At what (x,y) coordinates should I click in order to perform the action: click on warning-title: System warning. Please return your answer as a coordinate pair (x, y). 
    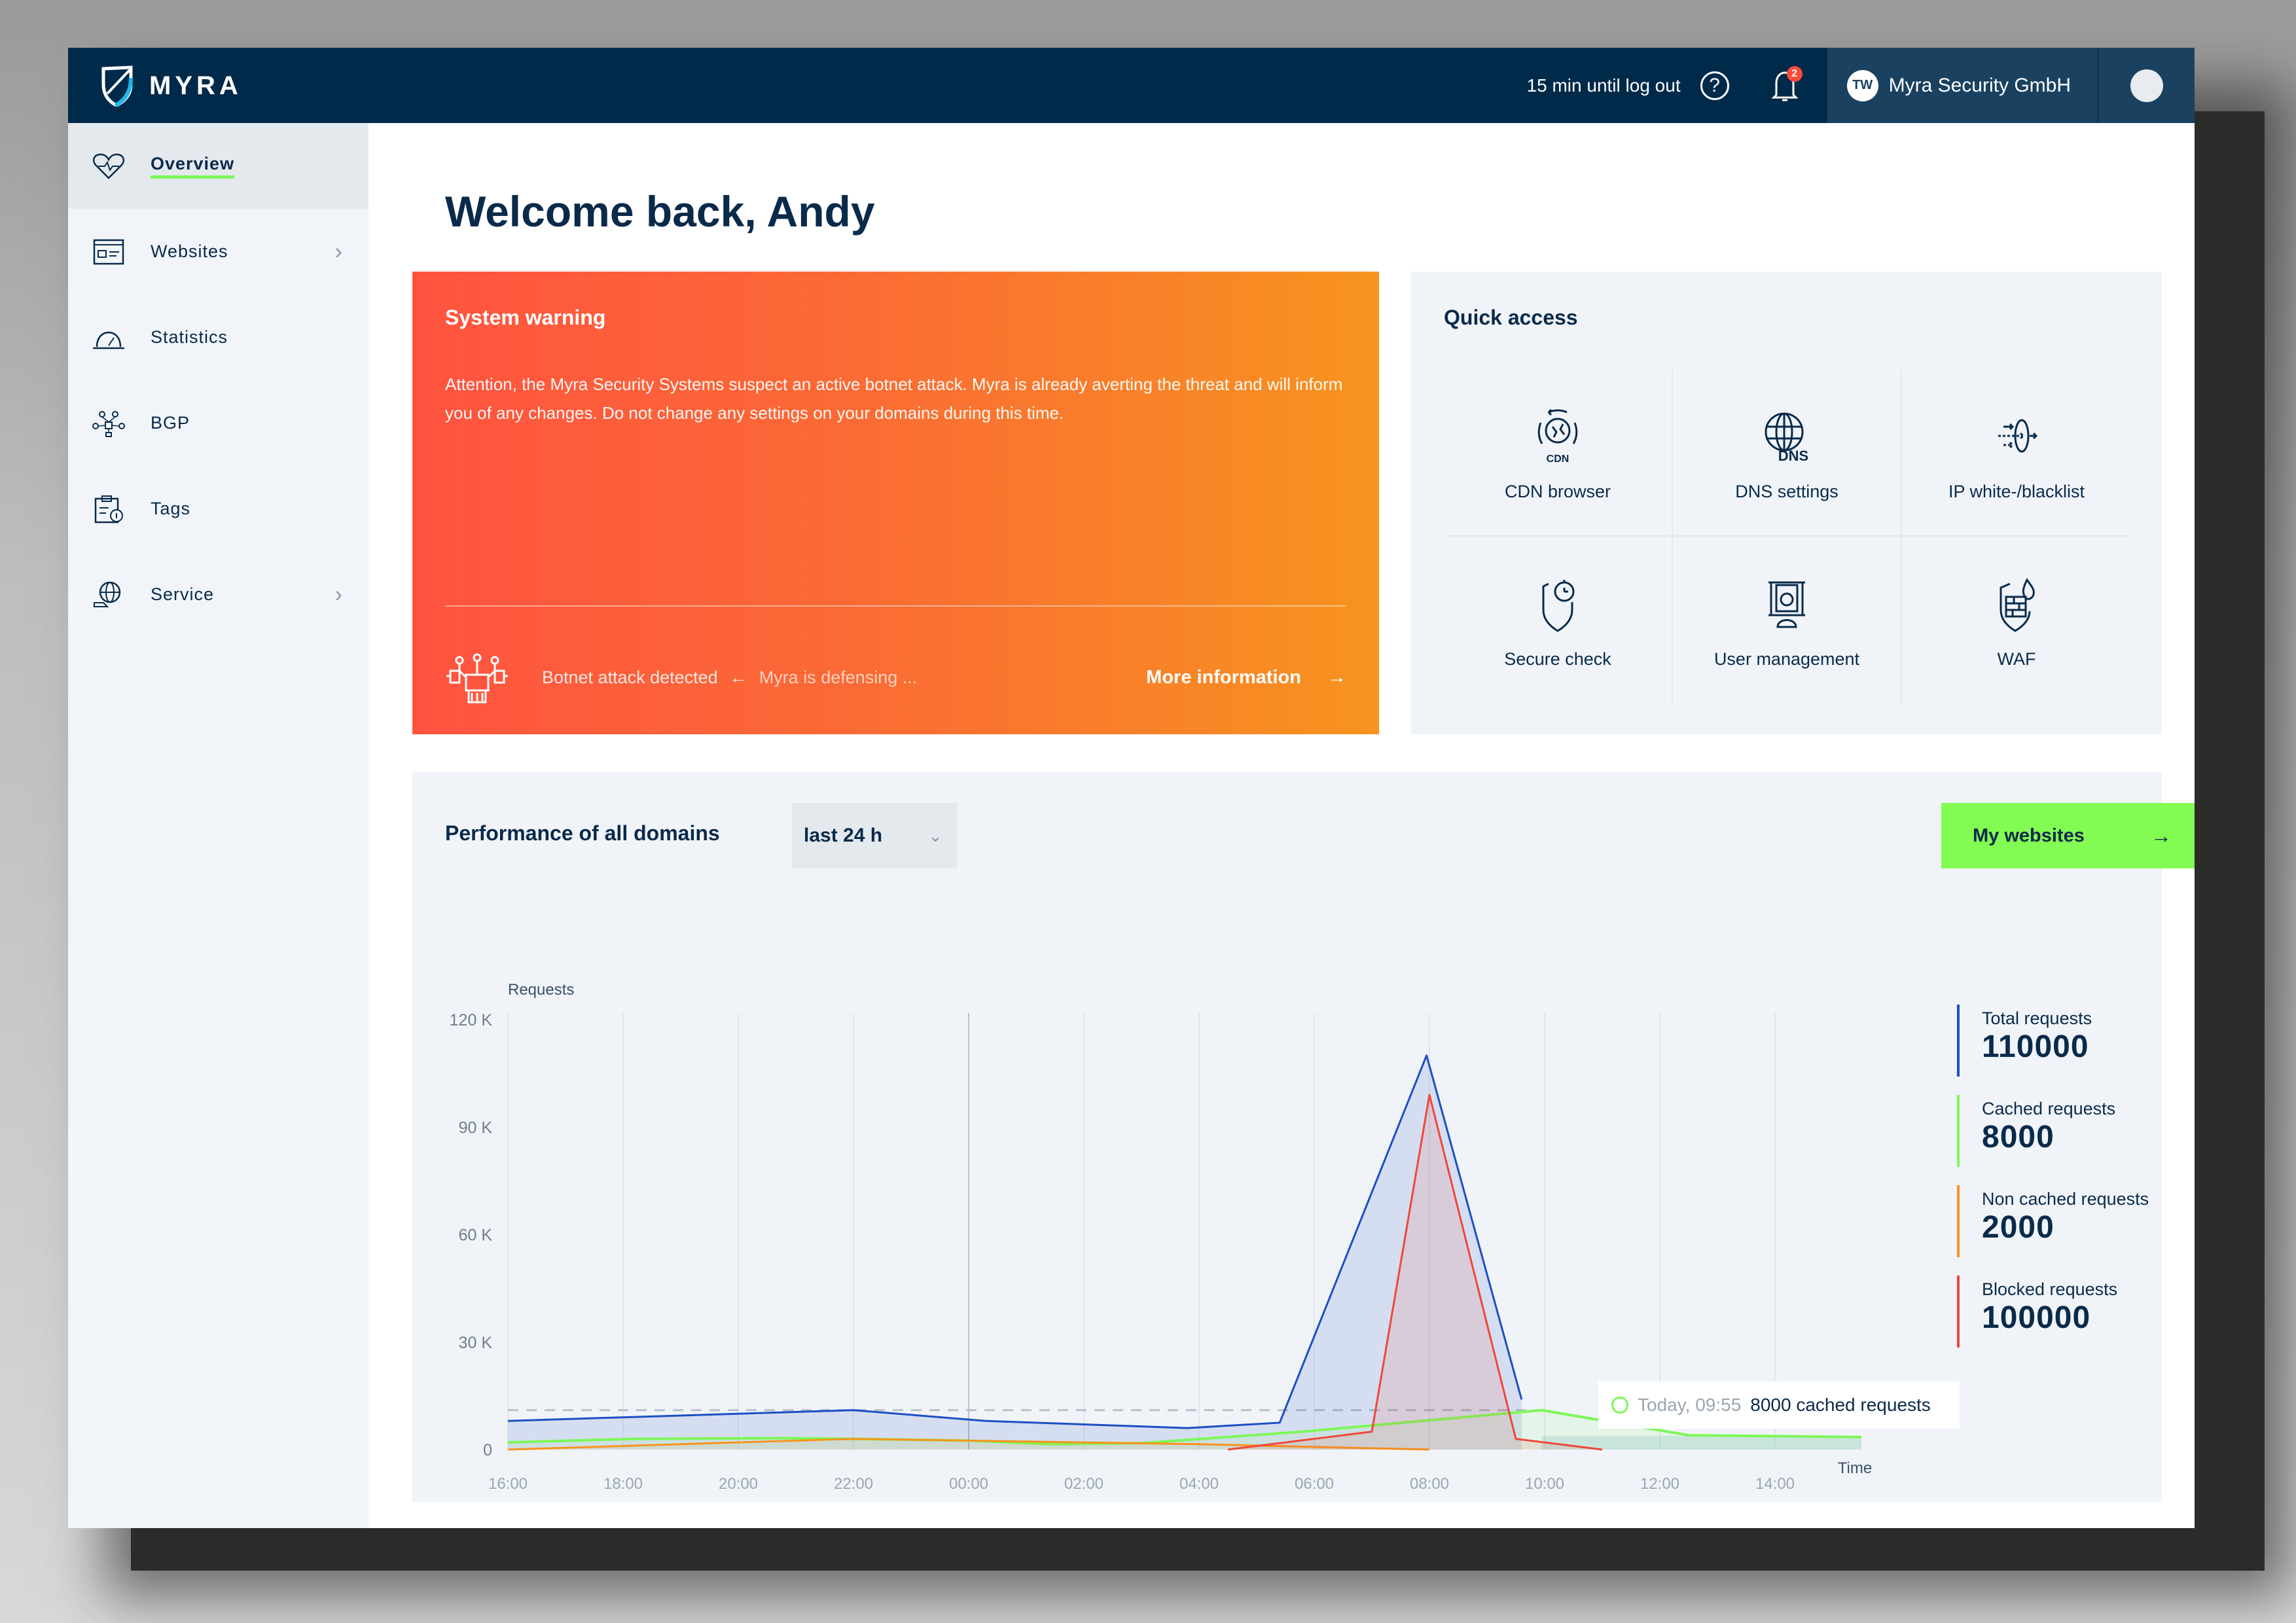
    Looking at the image, I should click on (525, 317).